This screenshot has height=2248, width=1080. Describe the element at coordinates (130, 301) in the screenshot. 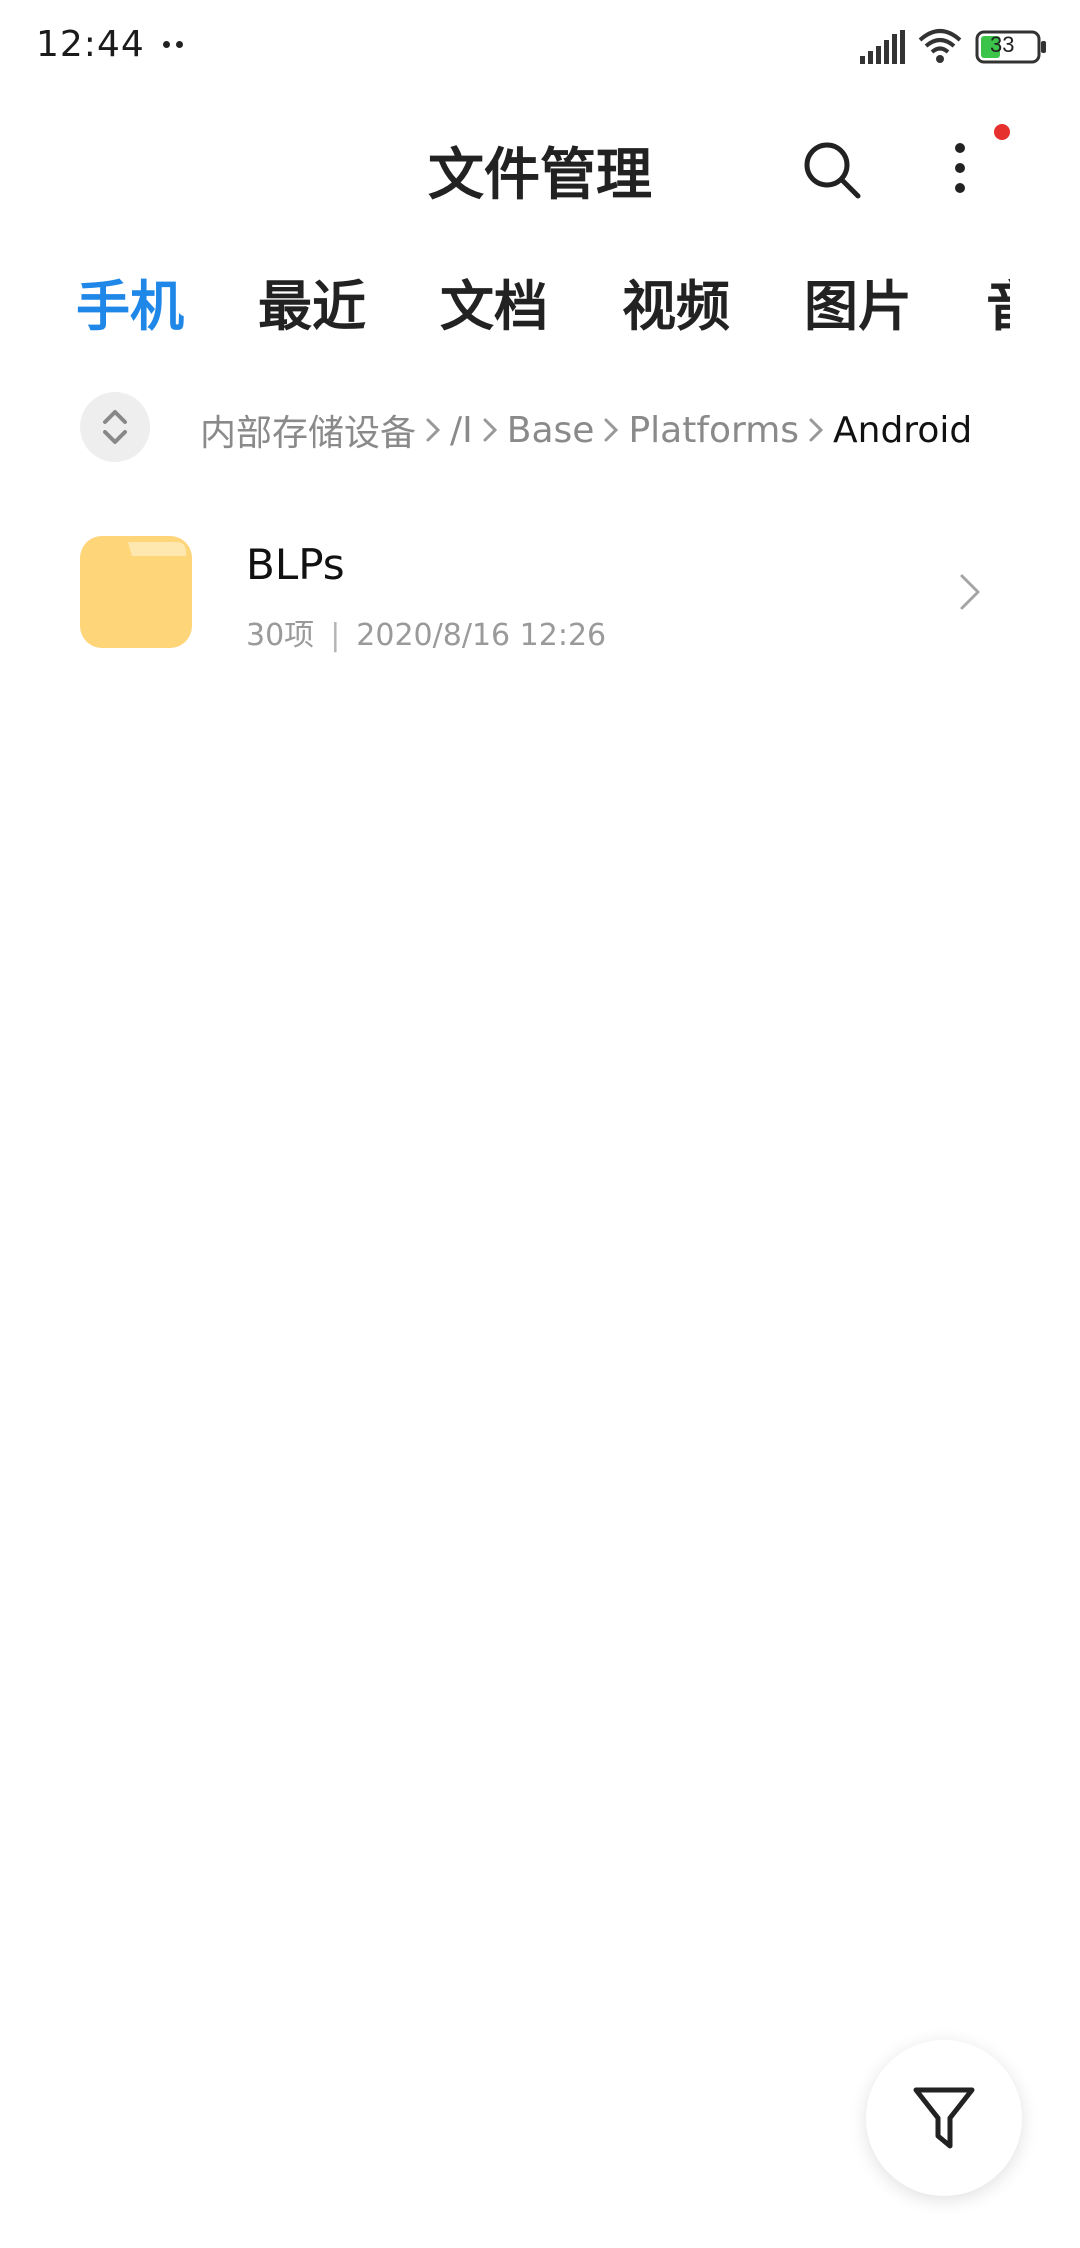

I see `tab-phone: 手机` at that location.